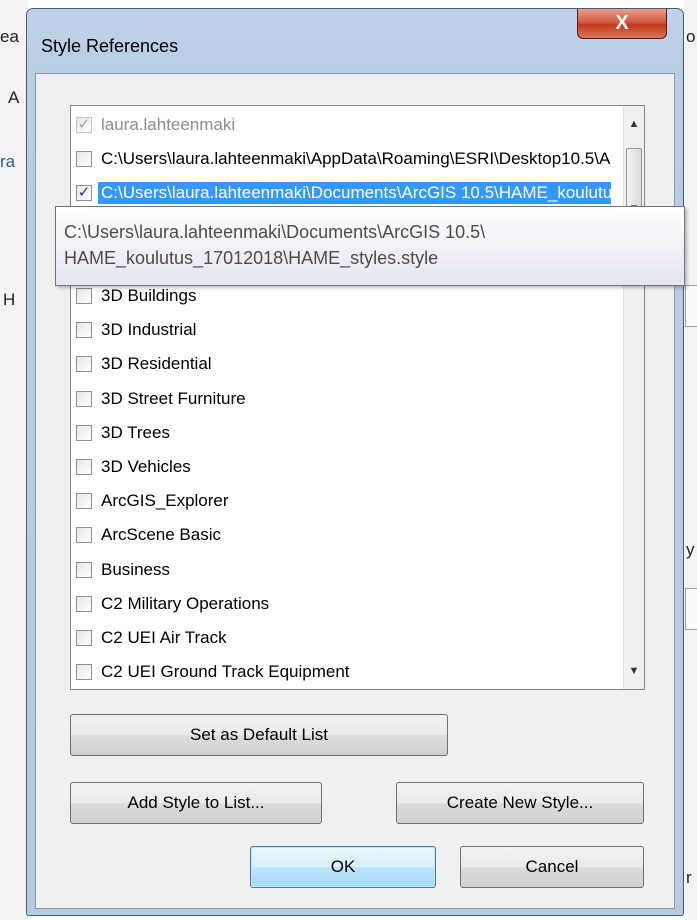  Describe the element at coordinates (149, 330) in the screenshot. I see `list-item-label: 3D Industrial` at that location.